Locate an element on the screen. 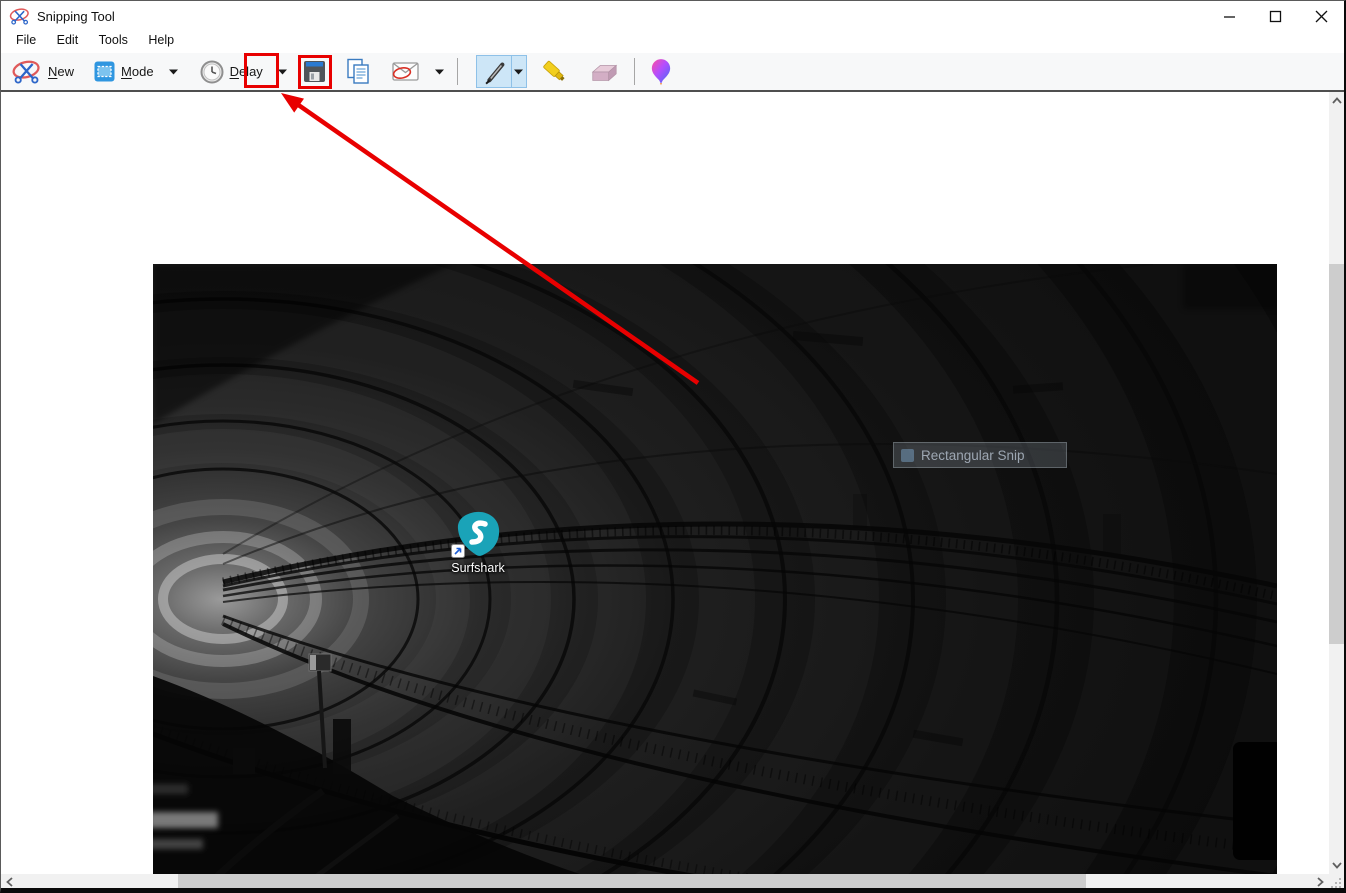  pen-dropdown-caret-icon is located at coordinates (519, 71).